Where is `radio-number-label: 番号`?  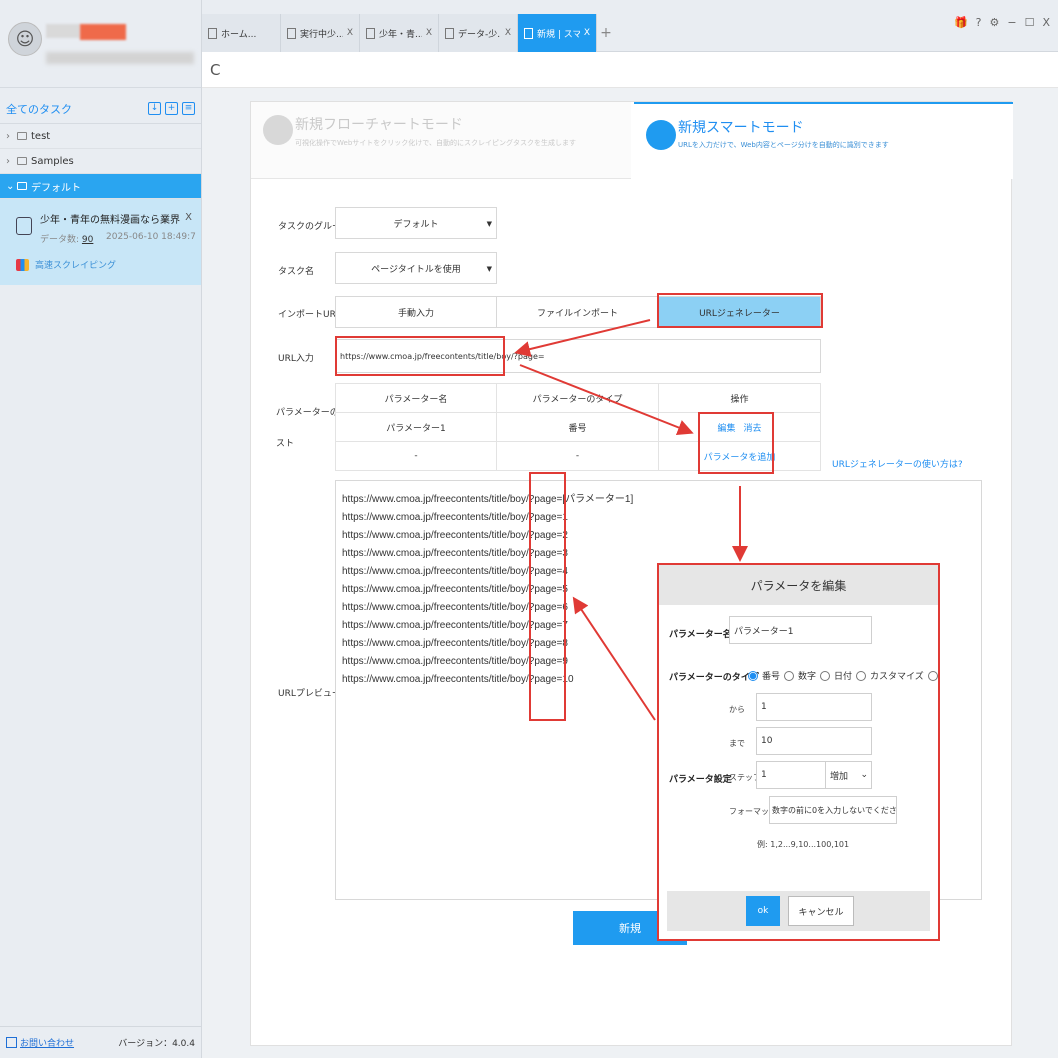 radio-number-label: 番号 is located at coordinates (771, 675).